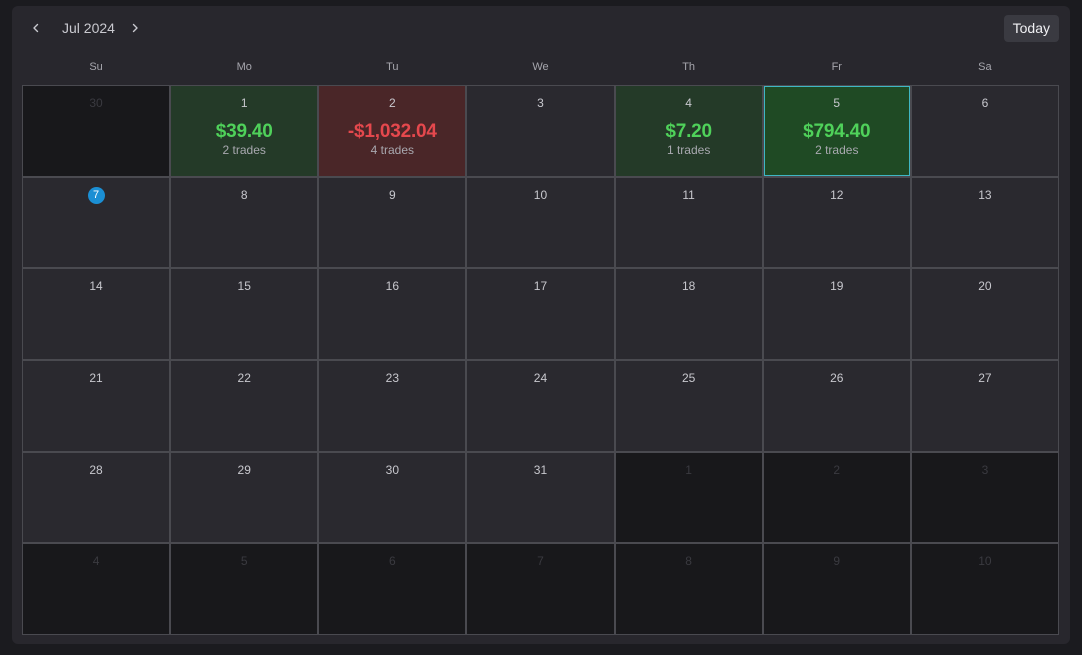  What do you see at coordinates (244, 589) in the screenshot?
I see `day-cell-outside-month: 5` at bounding box center [244, 589].